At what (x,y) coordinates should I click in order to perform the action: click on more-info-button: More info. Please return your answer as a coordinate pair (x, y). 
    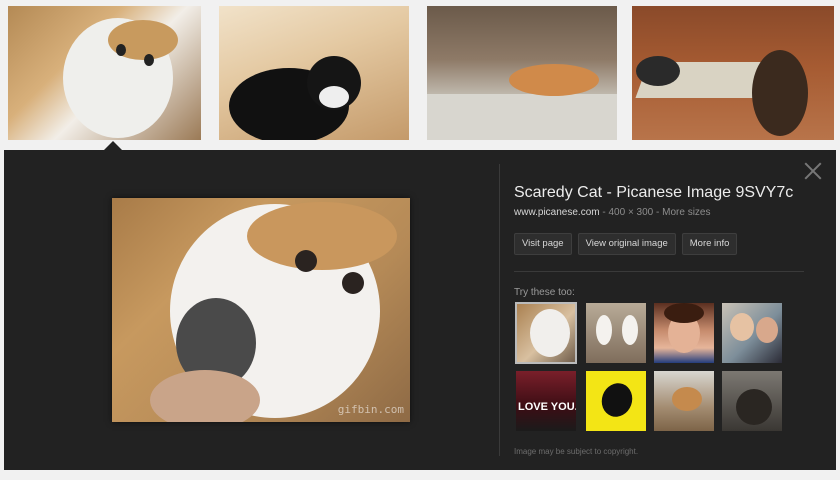
    Looking at the image, I should click on (709, 244).